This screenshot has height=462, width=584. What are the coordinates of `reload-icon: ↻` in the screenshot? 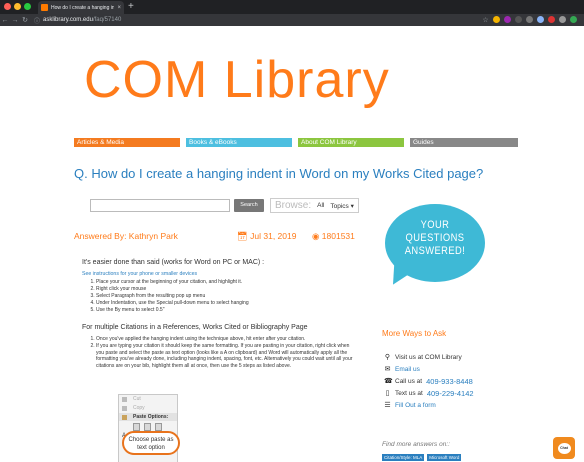 It's located at (25, 20).